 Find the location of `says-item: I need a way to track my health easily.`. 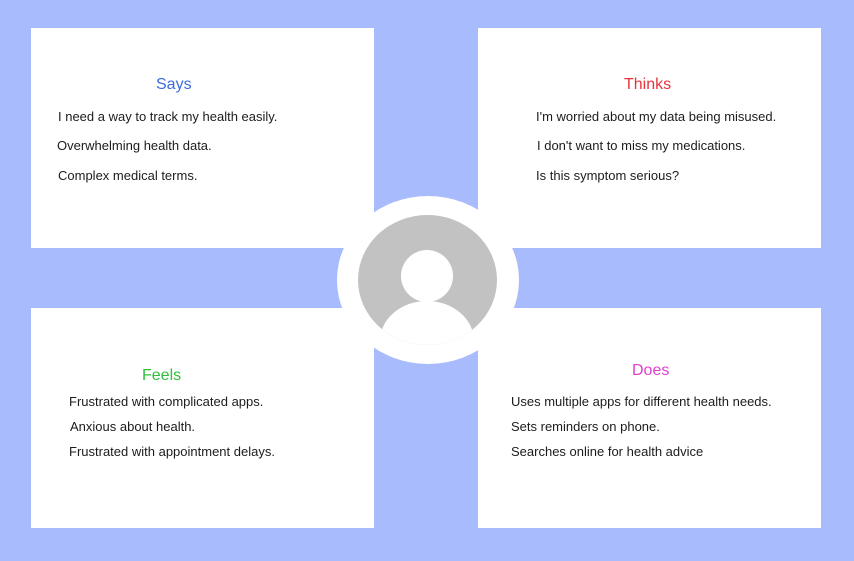

says-item: I need a way to track my health easily. is located at coordinates (168, 116).